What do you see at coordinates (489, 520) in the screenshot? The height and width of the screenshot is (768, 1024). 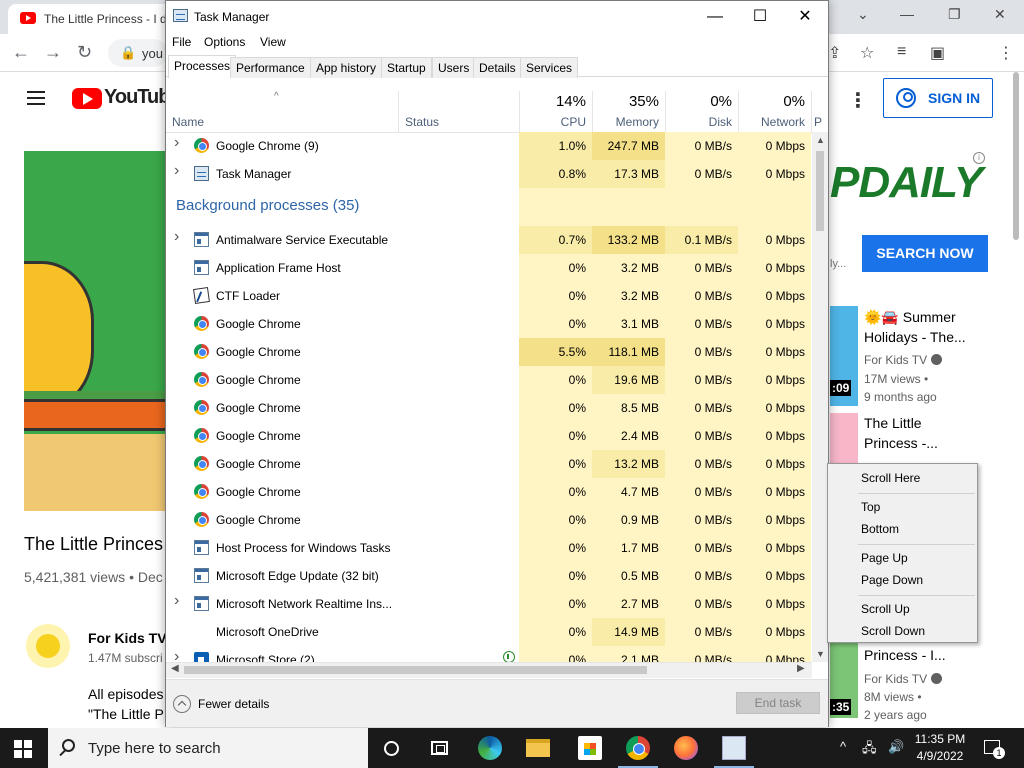 I see `process-row: 0% 0.9 MB 0 MB/s 0 Mbps Google Chrome` at bounding box center [489, 520].